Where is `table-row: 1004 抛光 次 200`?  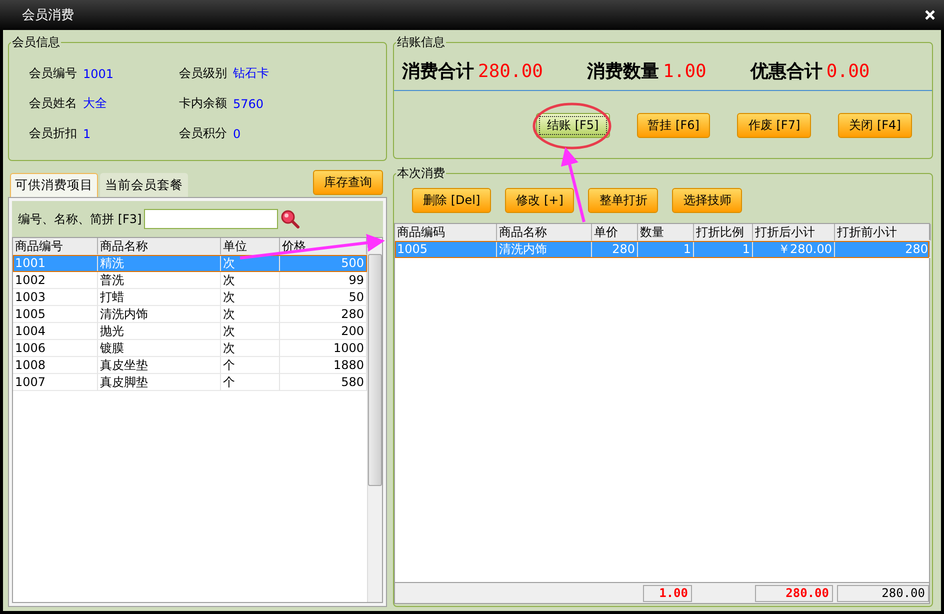
table-row: 1004 抛光 次 200 is located at coordinates (190, 331).